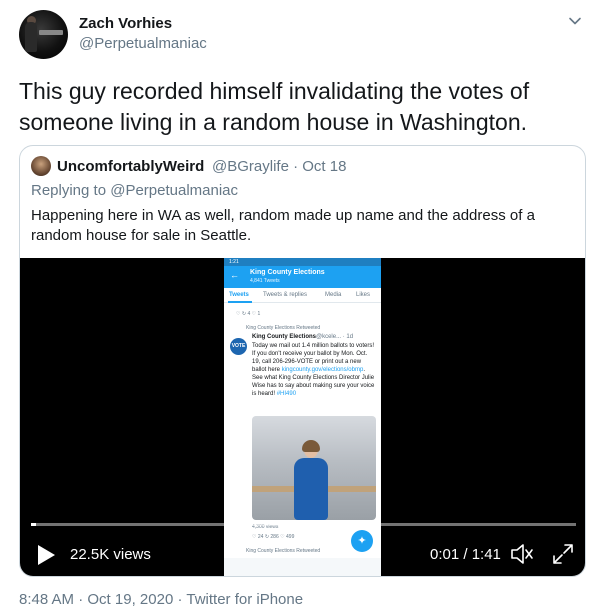 The height and width of the screenshot is (615, 594). Describe the element at coordinates (575, 21) in the screenshot. I see `chevron-down-icon` at that location.